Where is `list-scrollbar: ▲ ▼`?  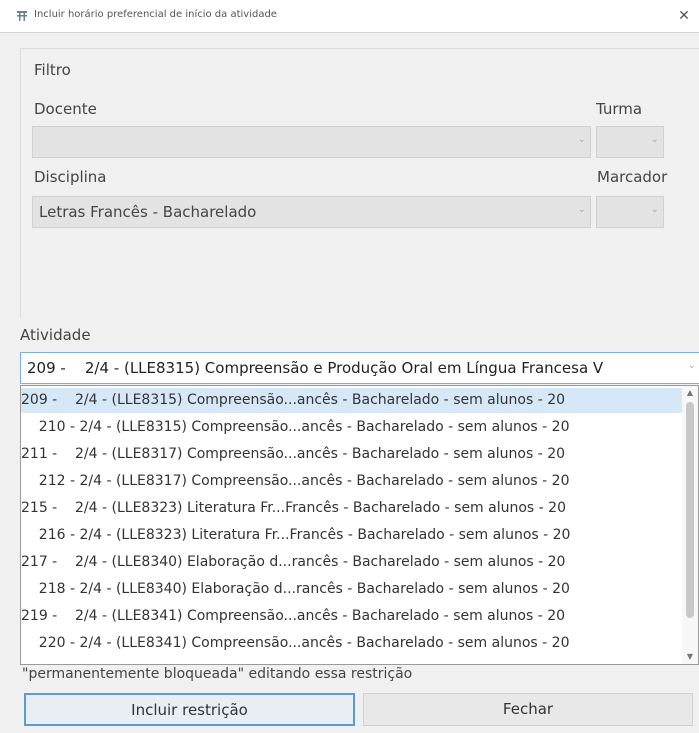 list-scrollbar: ▲ ▼ is located at coordinates (690, 525).